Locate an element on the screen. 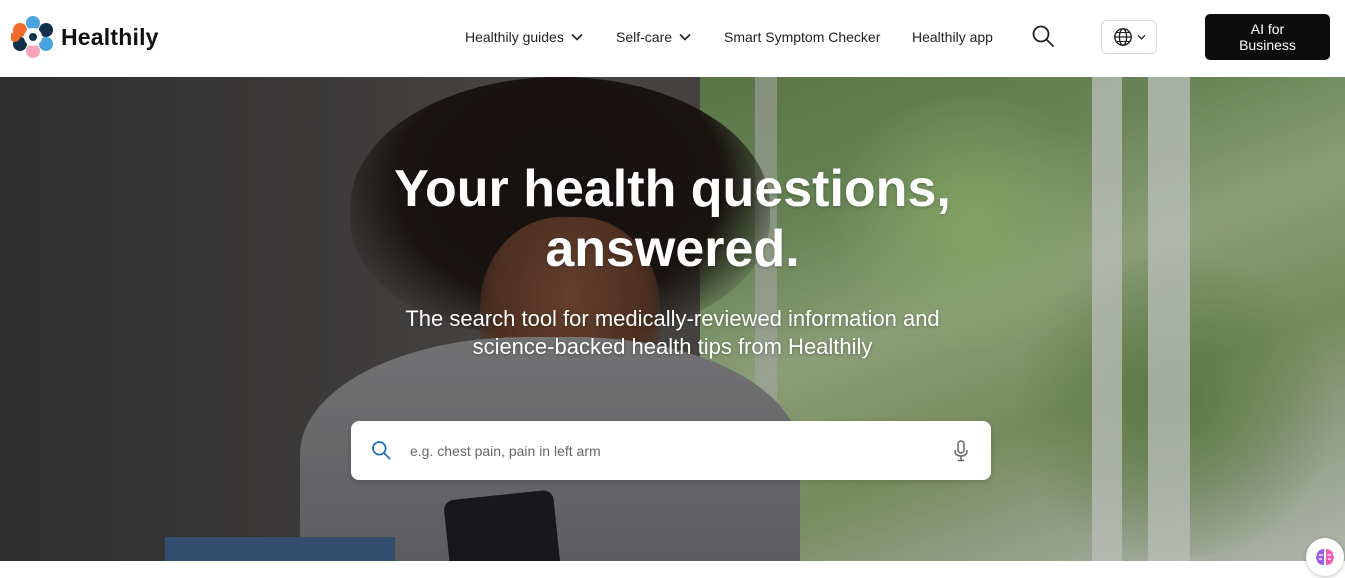 The image size is (1345, 578). assistant-launcher-button is located at coordinates (1325, 557).